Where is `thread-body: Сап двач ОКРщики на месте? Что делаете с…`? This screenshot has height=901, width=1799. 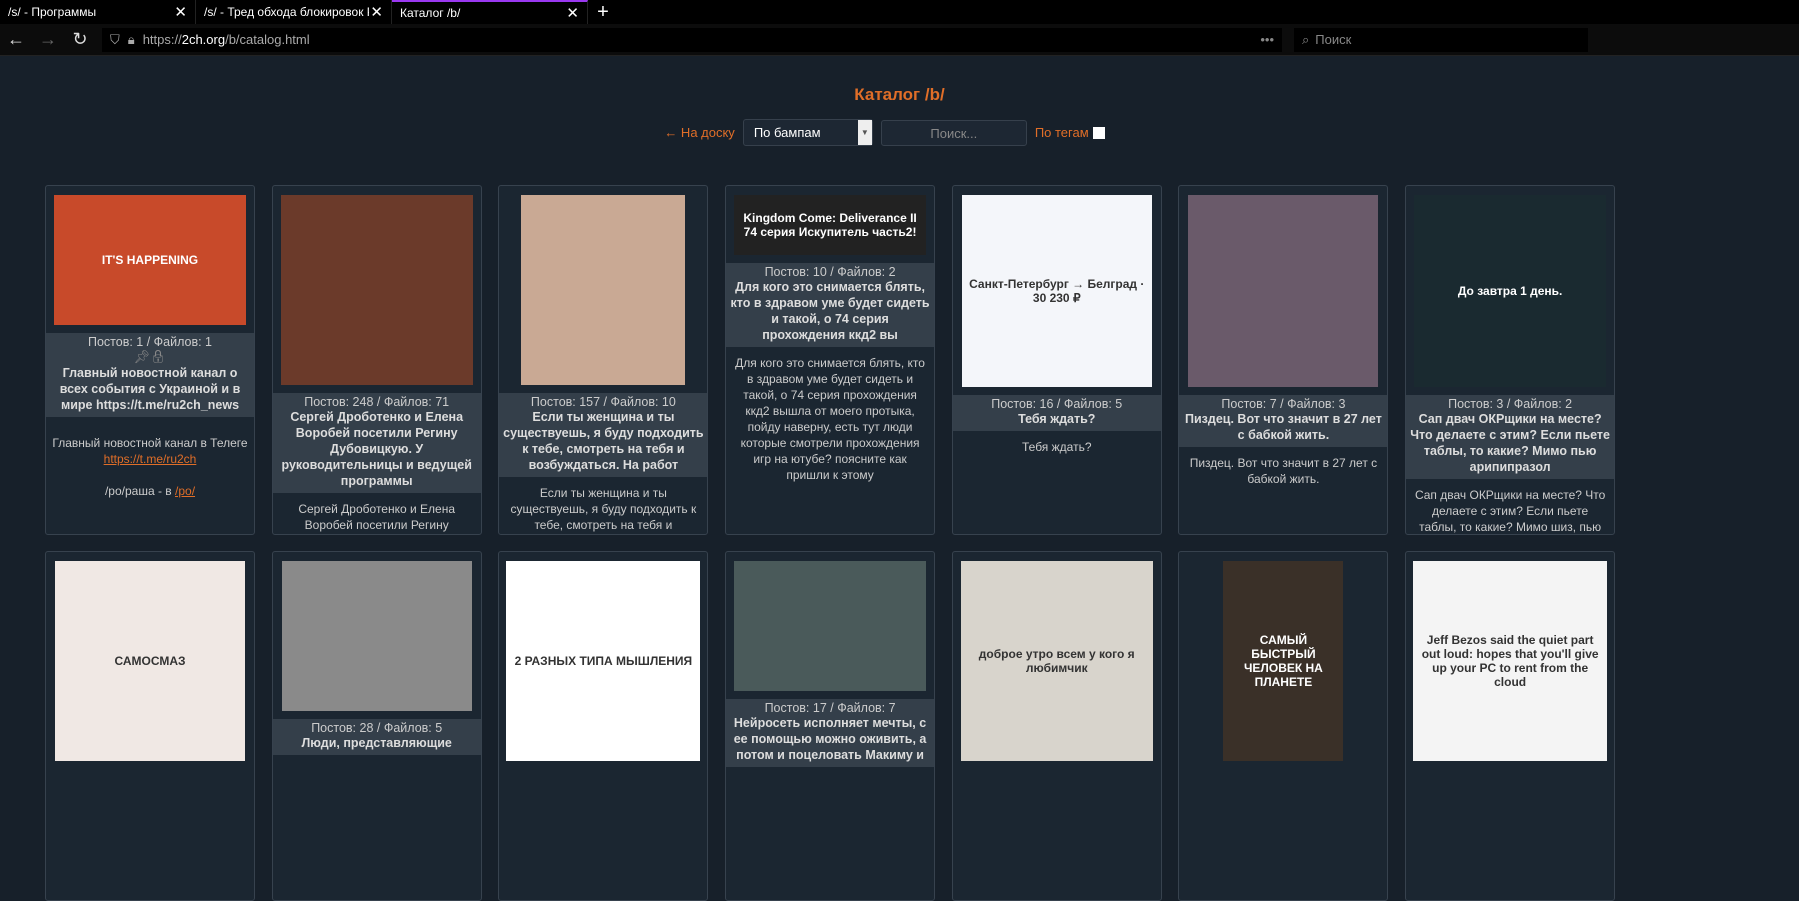 thread-body: Сап двач ОКРщики на месте? Что делаете с… is located at coordinates (1510, 511).